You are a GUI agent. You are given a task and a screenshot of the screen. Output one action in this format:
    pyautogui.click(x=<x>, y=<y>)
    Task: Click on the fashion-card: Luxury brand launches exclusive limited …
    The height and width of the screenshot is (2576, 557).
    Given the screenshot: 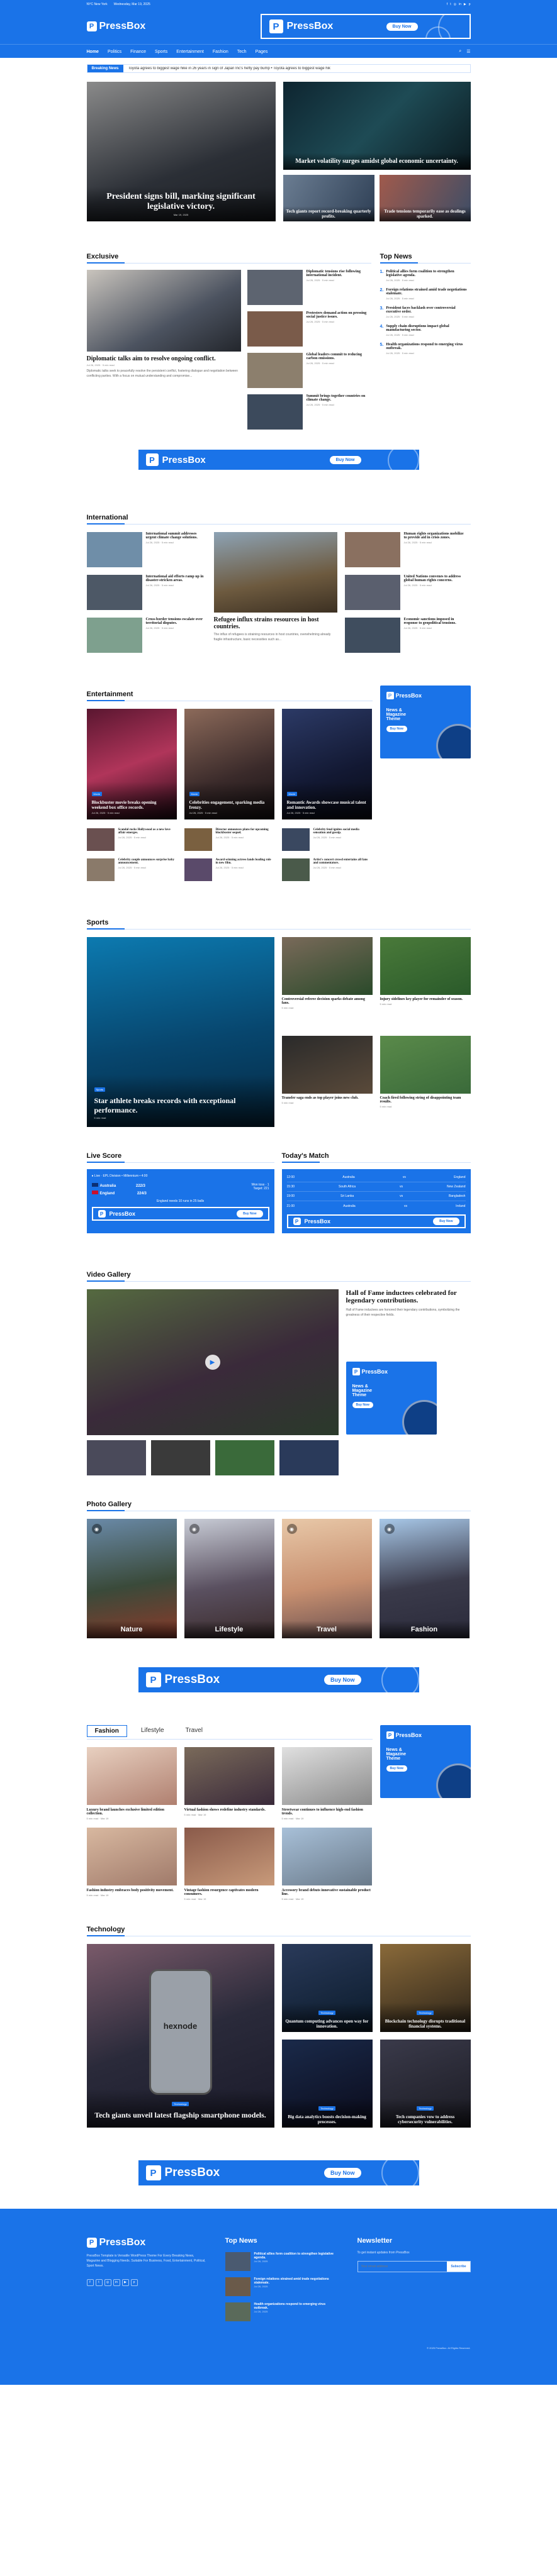 What is the action you would take?
    pyautogui.click(x=131, y=1783)
    